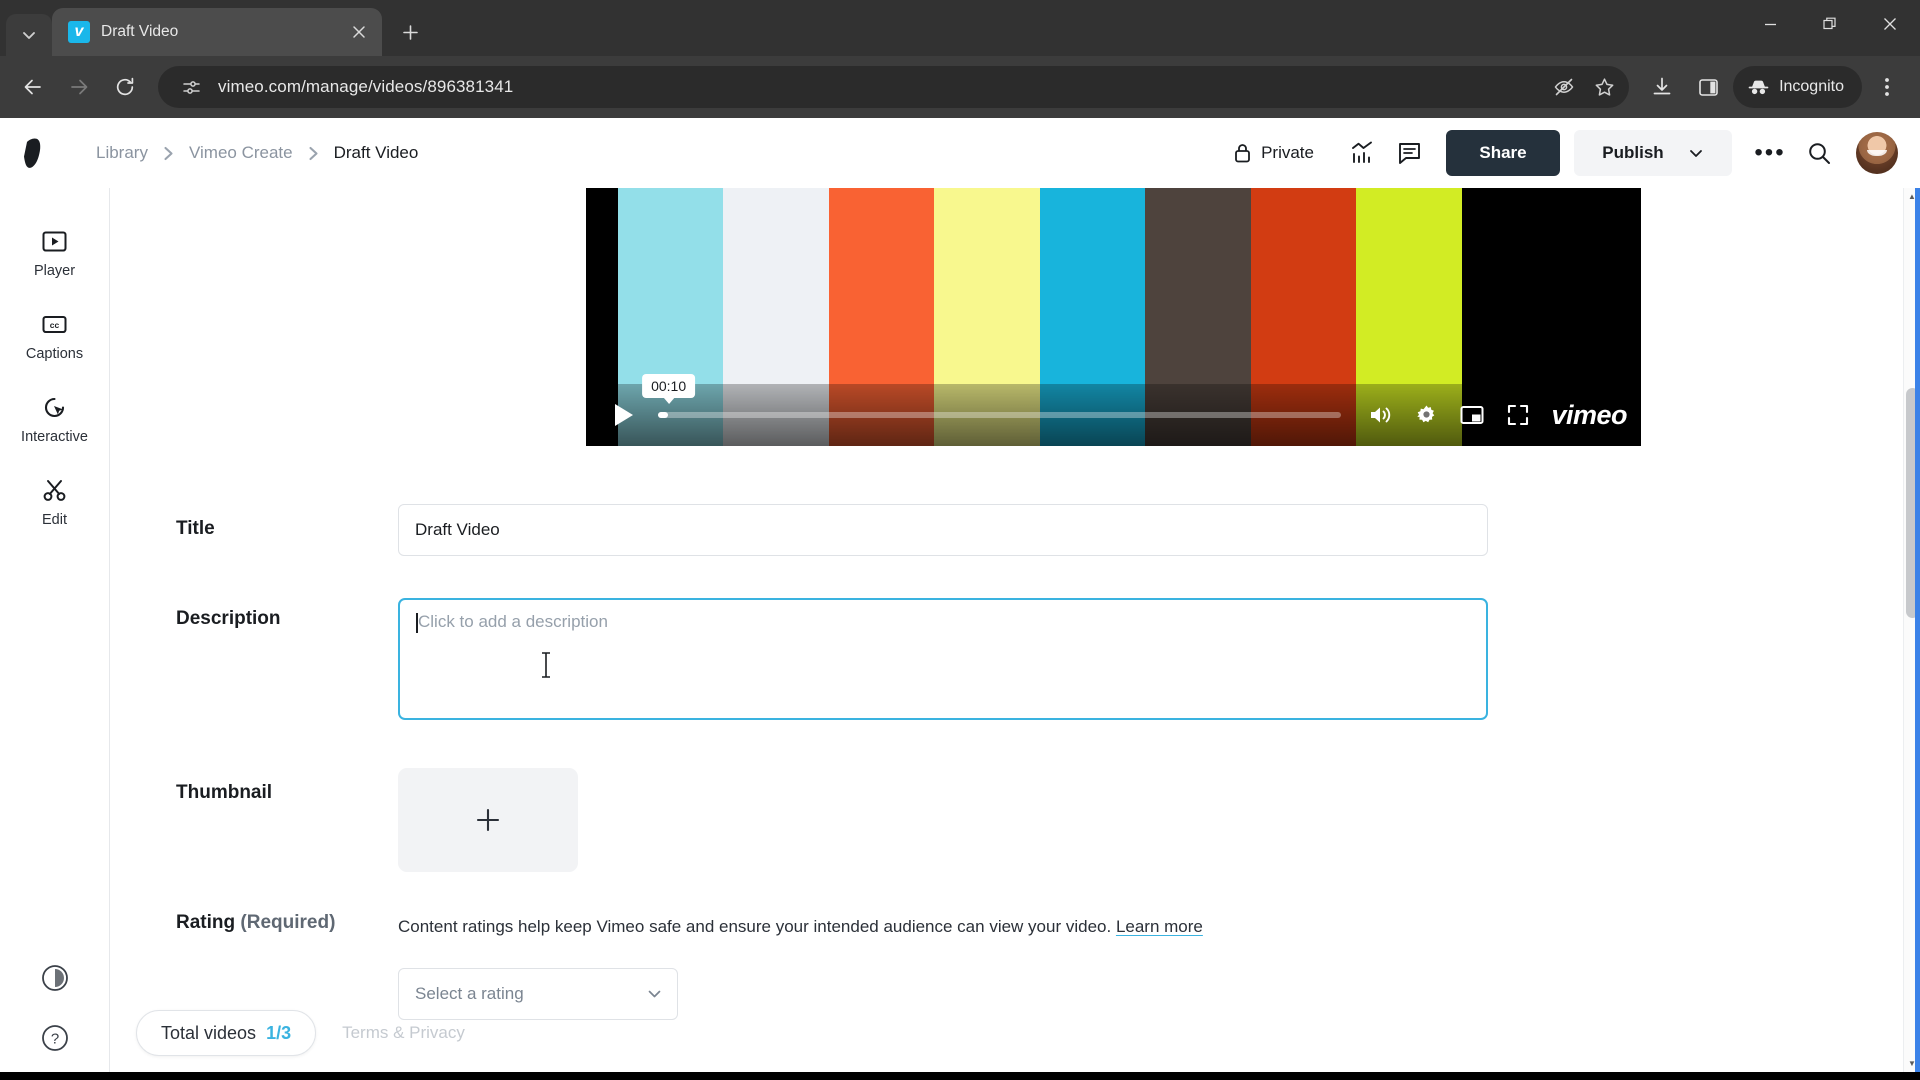 The image size is (1920, 1080). Describe the element at coordinates (241, 153) in the screenshot. I see `breadcrumb-vimeo-create: Vimeo Create` at that location.